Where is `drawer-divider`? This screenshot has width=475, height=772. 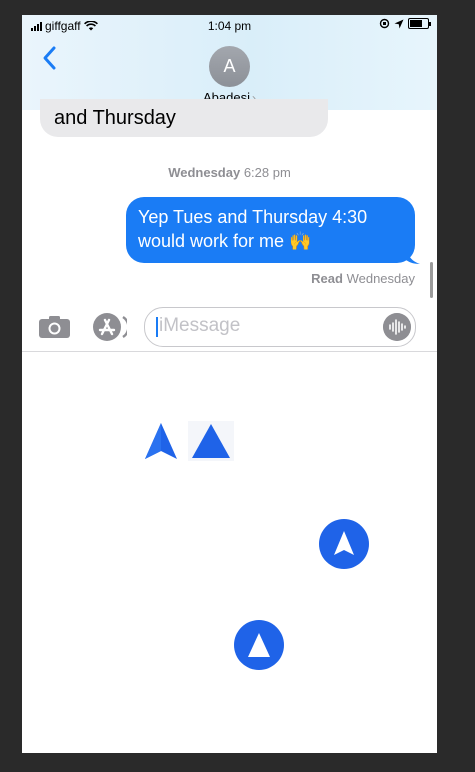 drawer-divider is located at coordinates (229, 351).